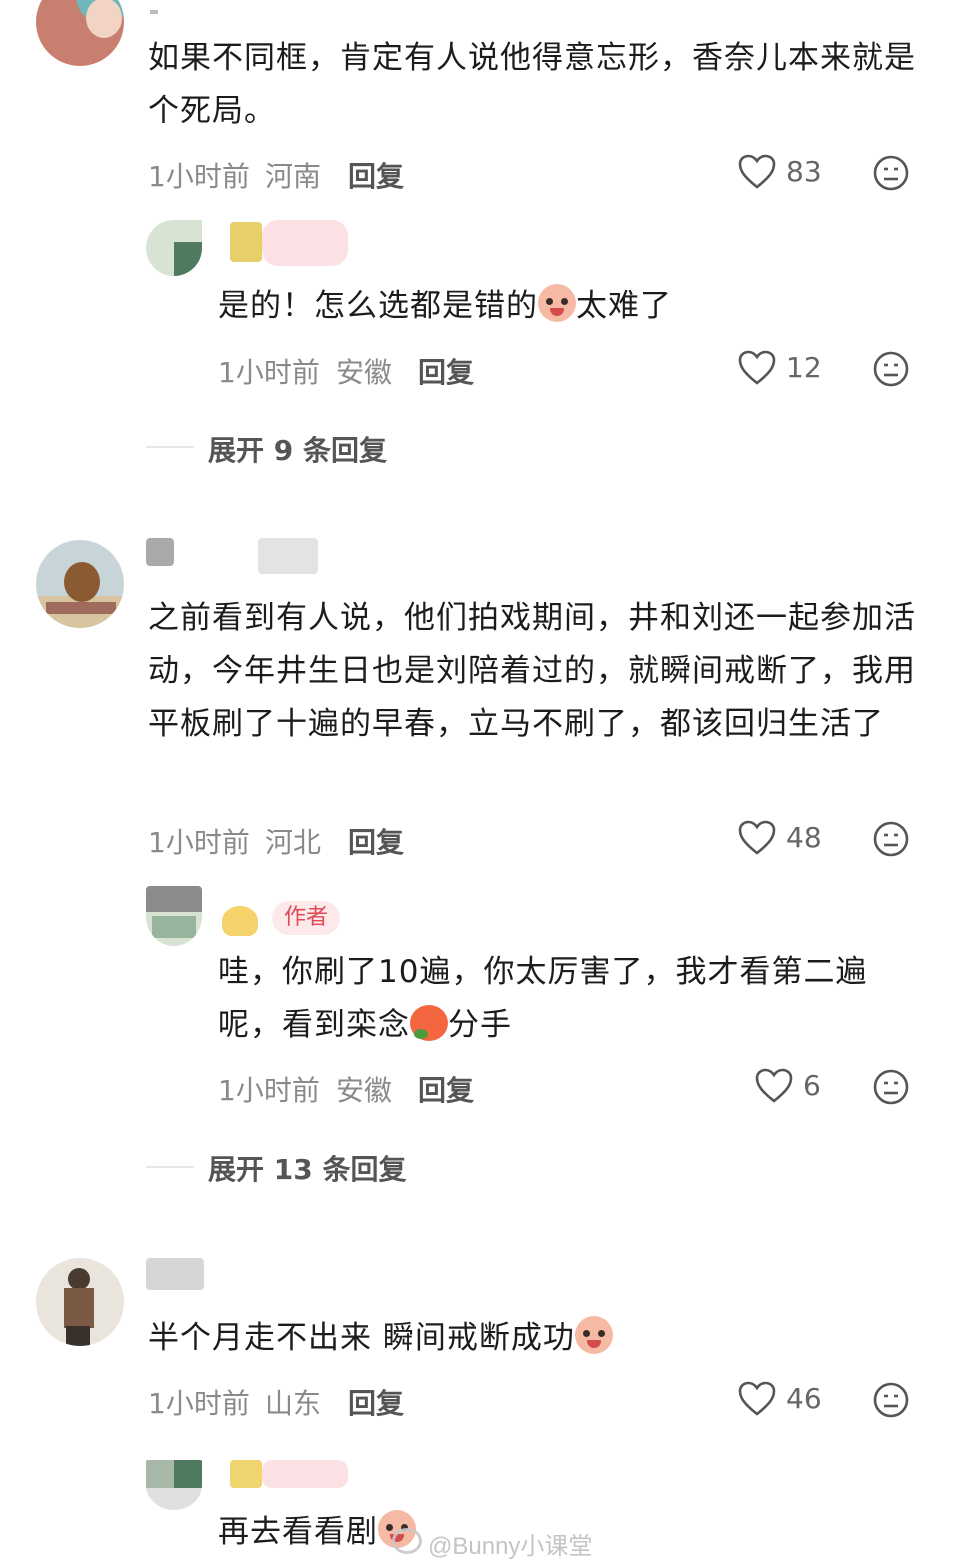  I want to click on reply-text-content: 是的！怎么选都是错的, so click(378, 306).